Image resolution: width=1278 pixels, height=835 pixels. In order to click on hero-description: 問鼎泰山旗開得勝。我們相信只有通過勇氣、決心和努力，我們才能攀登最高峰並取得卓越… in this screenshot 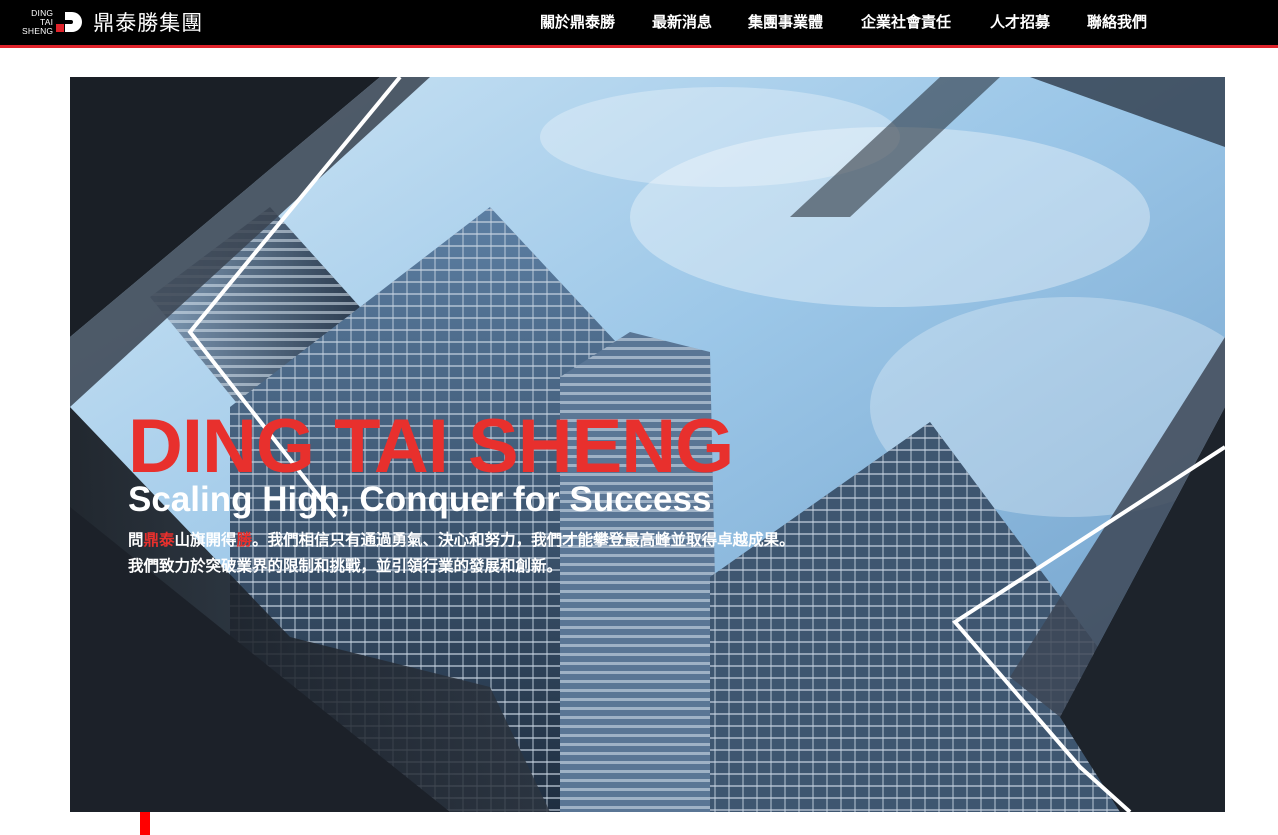, I will do `click(468, 553)`.